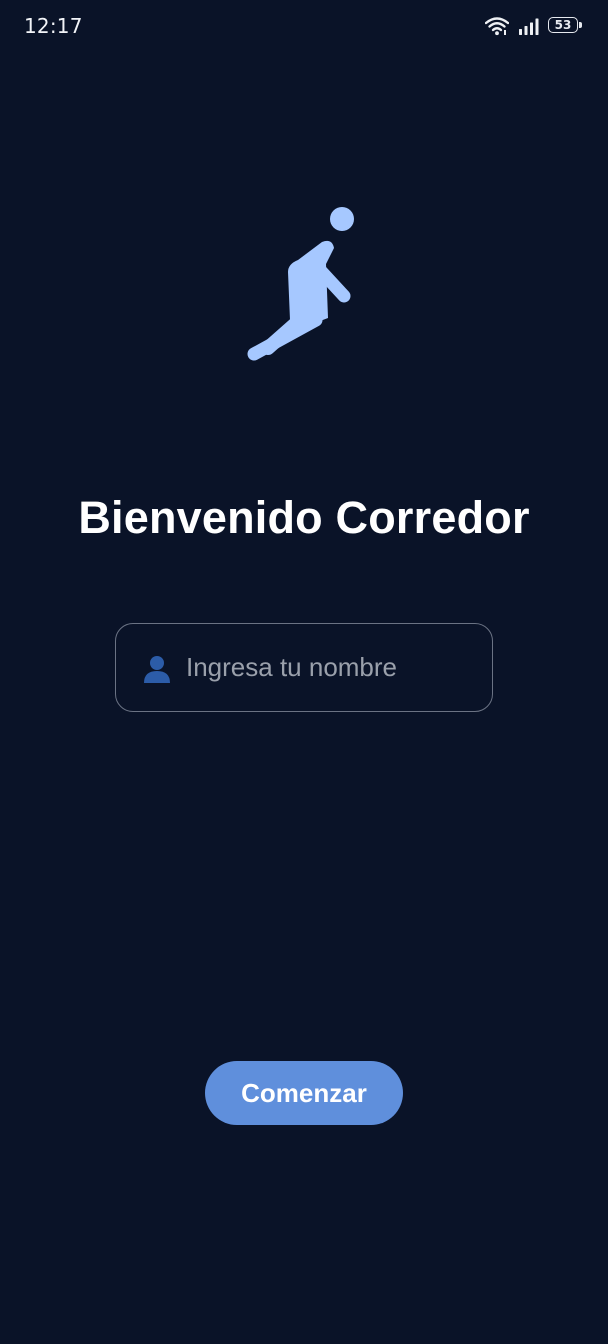 Image resolution: width=608 pixels, height=1344 pixels. I want to click on signal-icon, so click(529, 26).